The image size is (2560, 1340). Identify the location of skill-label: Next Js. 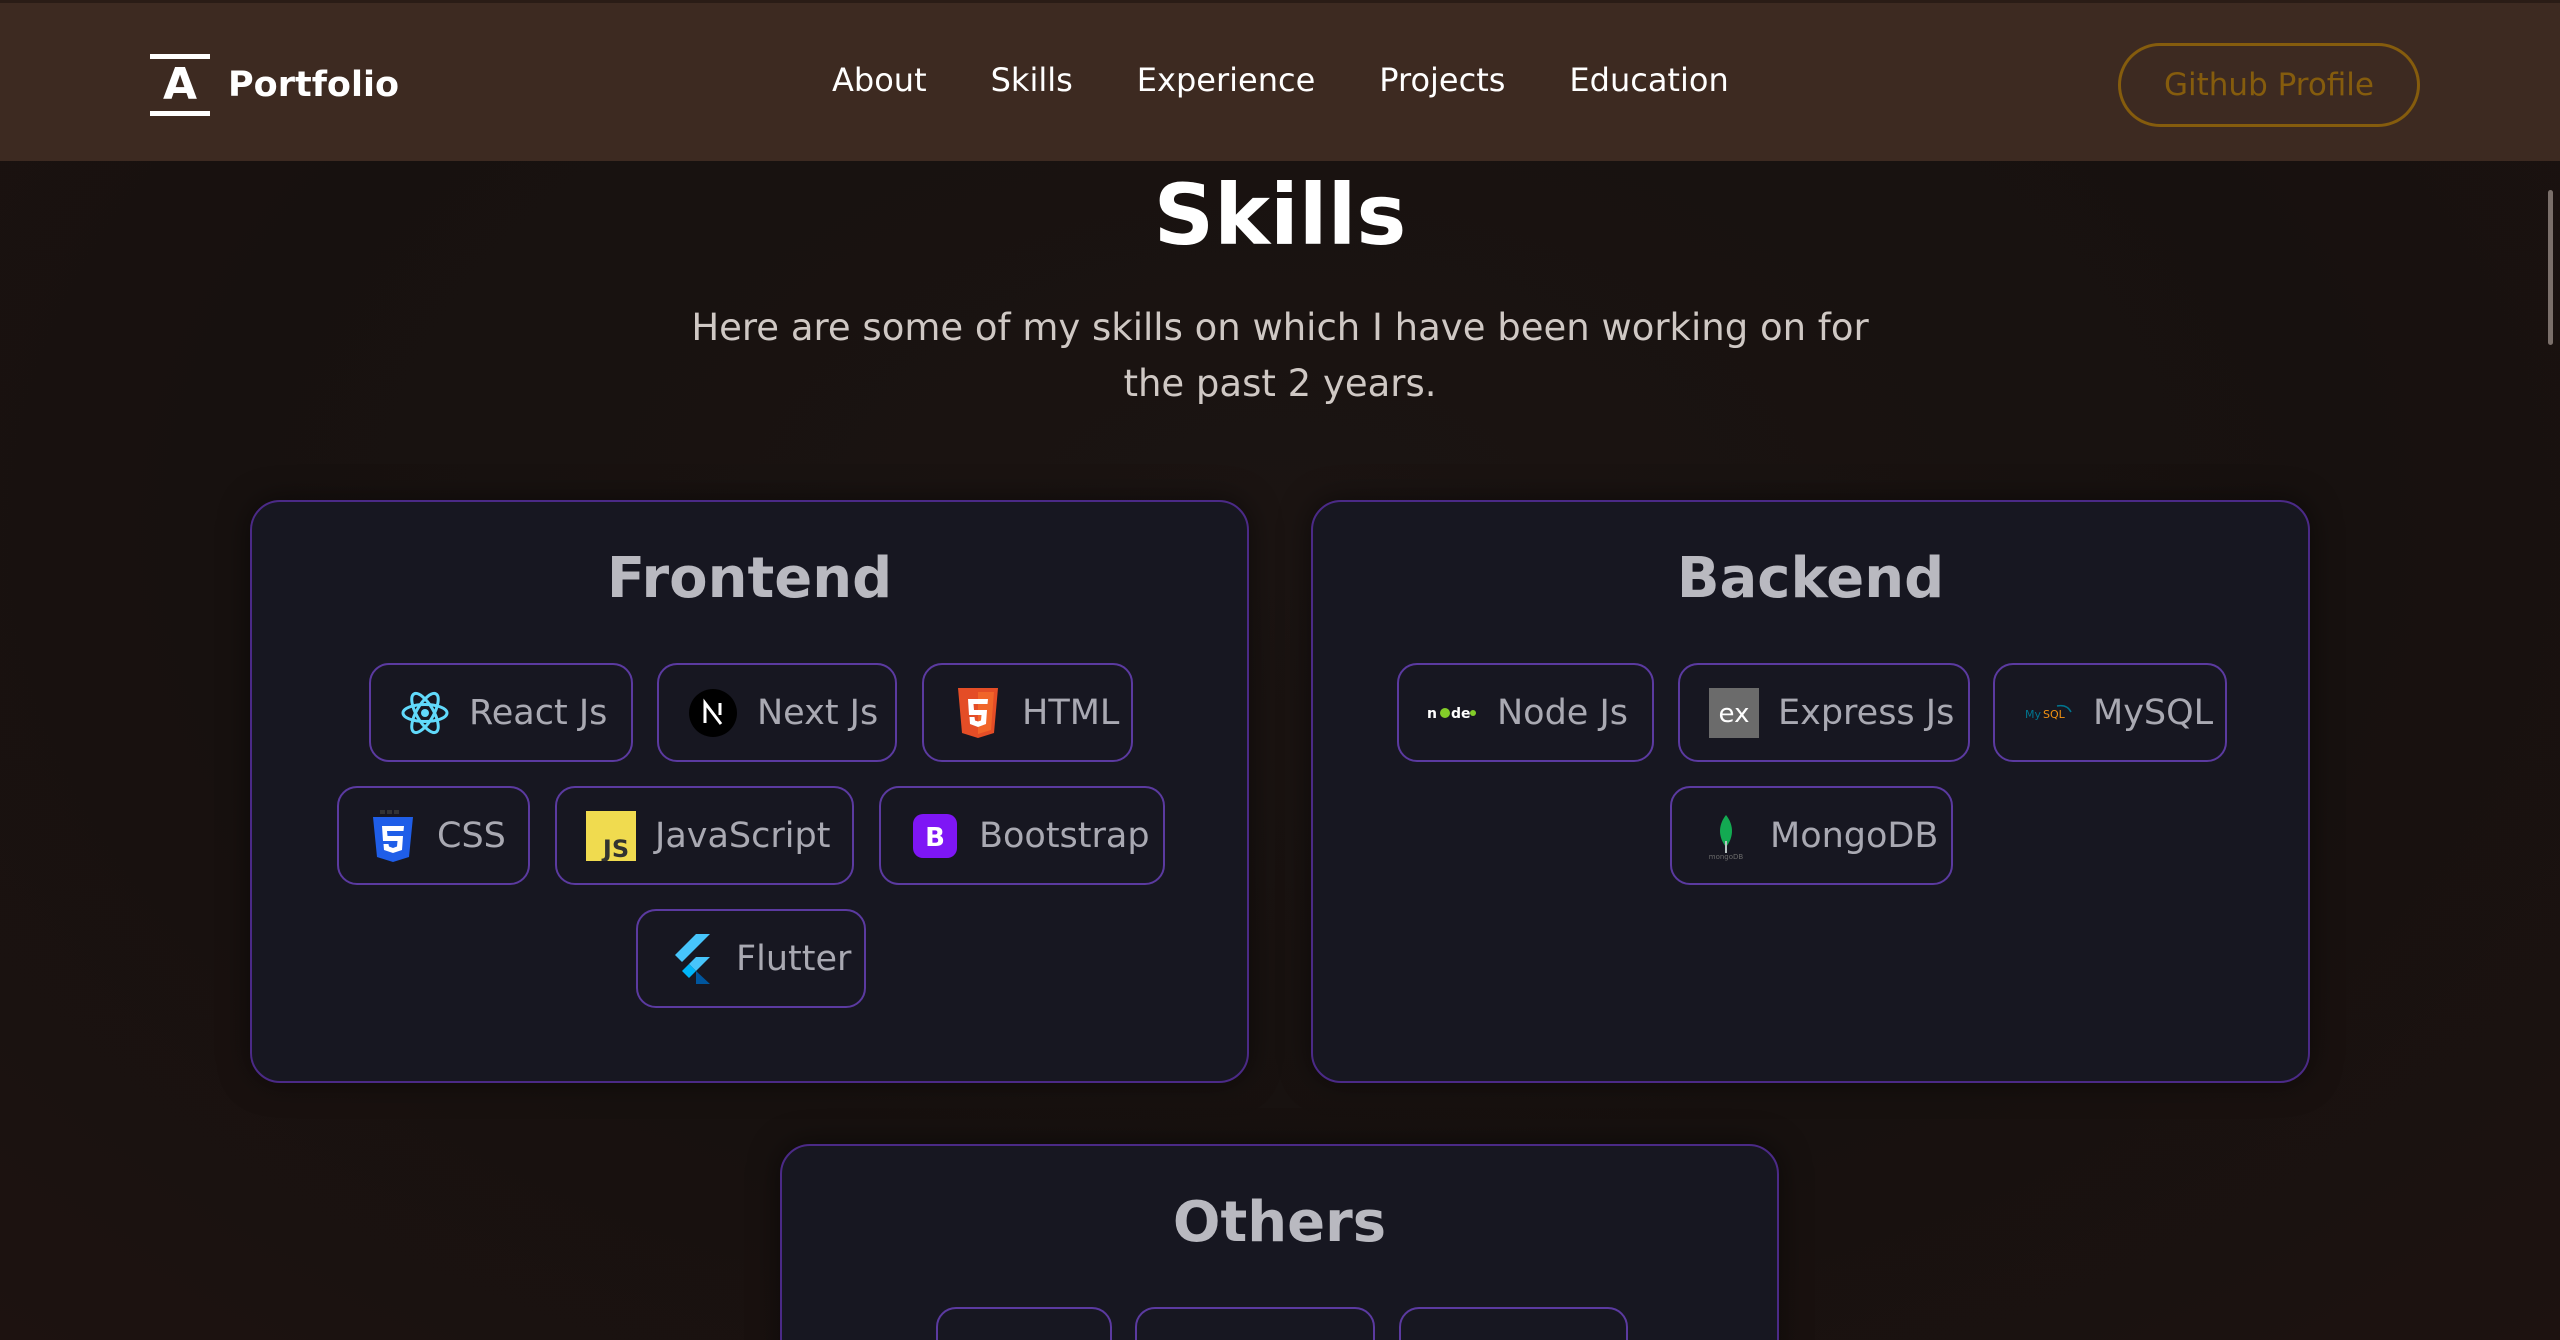
(818, 712).